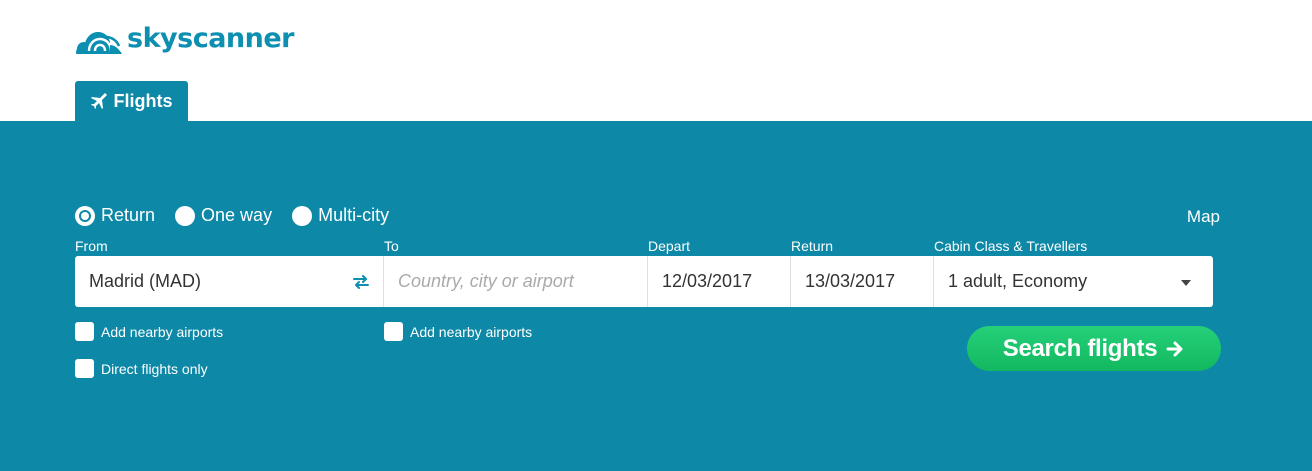 Image resolution: width=1312 pixels, height=471 pixels. Describe the element at coordinates (1018, 281) in the screenshot. I see `cabin-value: 1 adult, Economy` at that location.